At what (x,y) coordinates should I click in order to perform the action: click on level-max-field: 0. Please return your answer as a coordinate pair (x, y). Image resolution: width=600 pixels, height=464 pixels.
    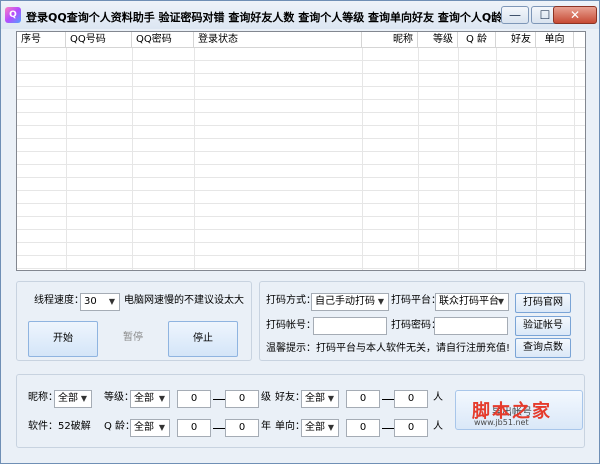
    Looking at the image, I should click on (242, 399).